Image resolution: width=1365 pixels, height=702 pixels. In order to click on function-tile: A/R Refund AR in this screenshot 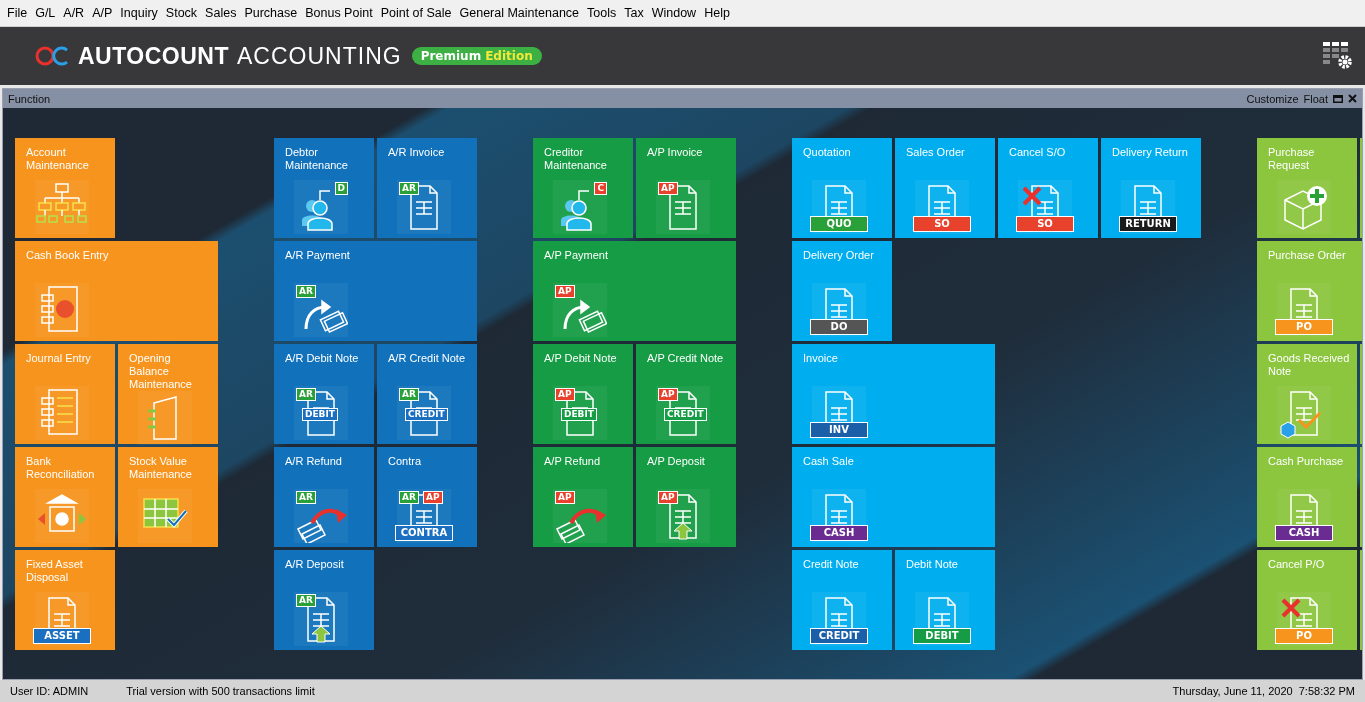, I will do `click(324, 497)`.